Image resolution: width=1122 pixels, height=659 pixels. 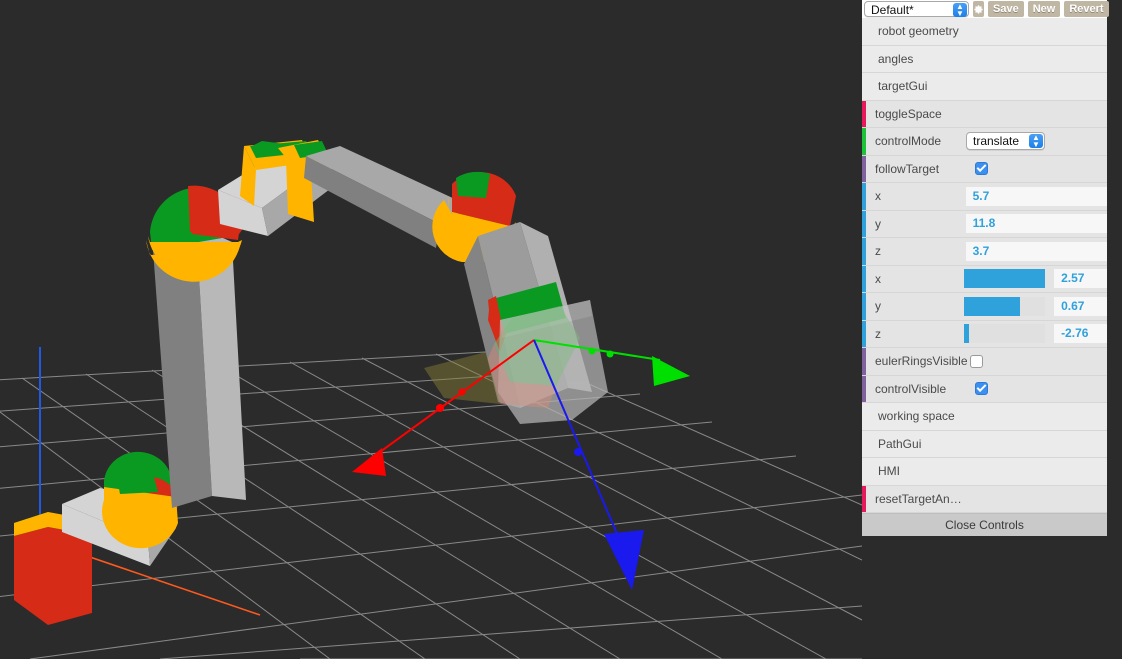 I want to click on revert-button: Revert, so click(x=1086, y=9).